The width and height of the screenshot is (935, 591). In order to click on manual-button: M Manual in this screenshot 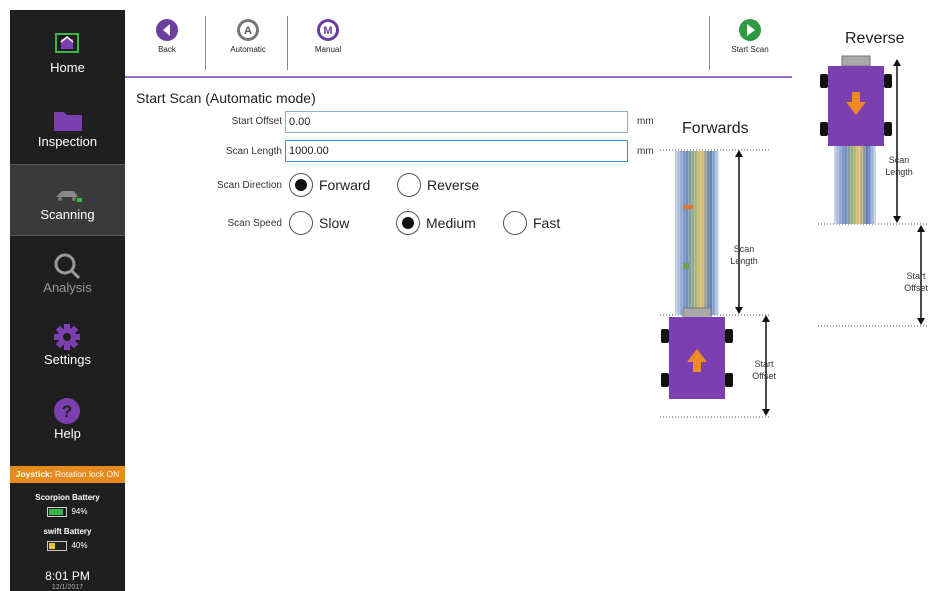, I will do `click(328, 36)`.